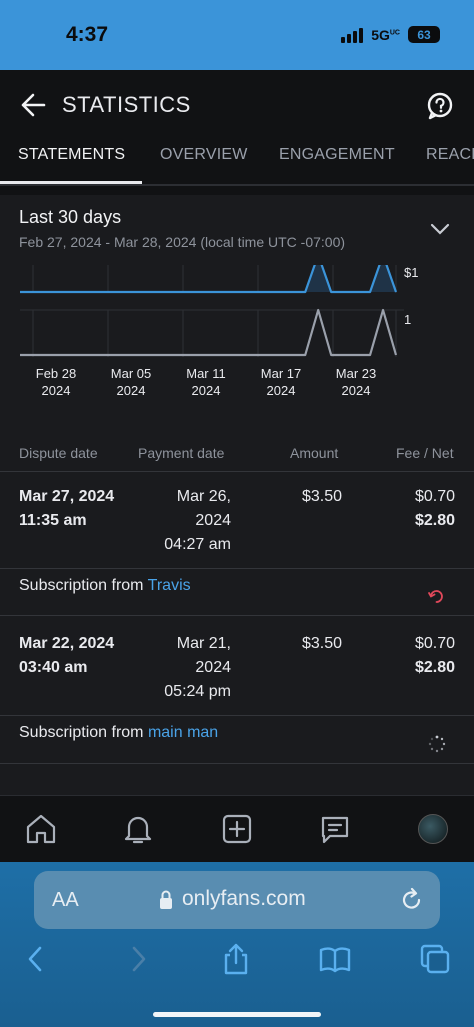 Image resolution: width=474 pixels, height=1027 pixels. Describe the element at coordinates (204, 155) in the screenshot. I see `tab-overview: OVERVIEW` at that location.